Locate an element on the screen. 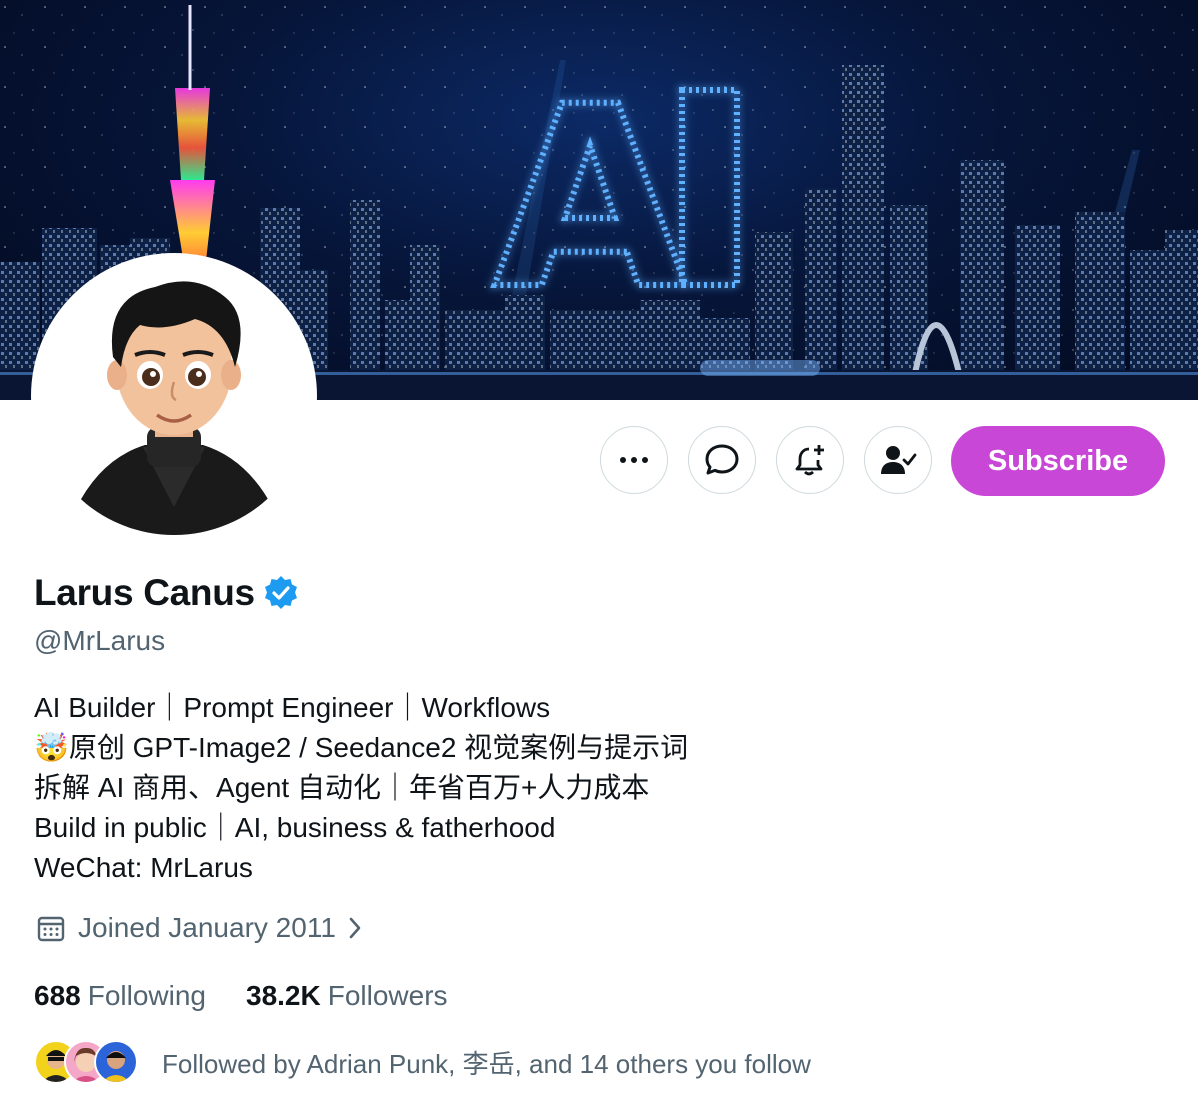 Image resolution: width=1198 pixels, height=1114 pixels. bio-line: WeChat: MrLarus is located at coordinates (143, 867).